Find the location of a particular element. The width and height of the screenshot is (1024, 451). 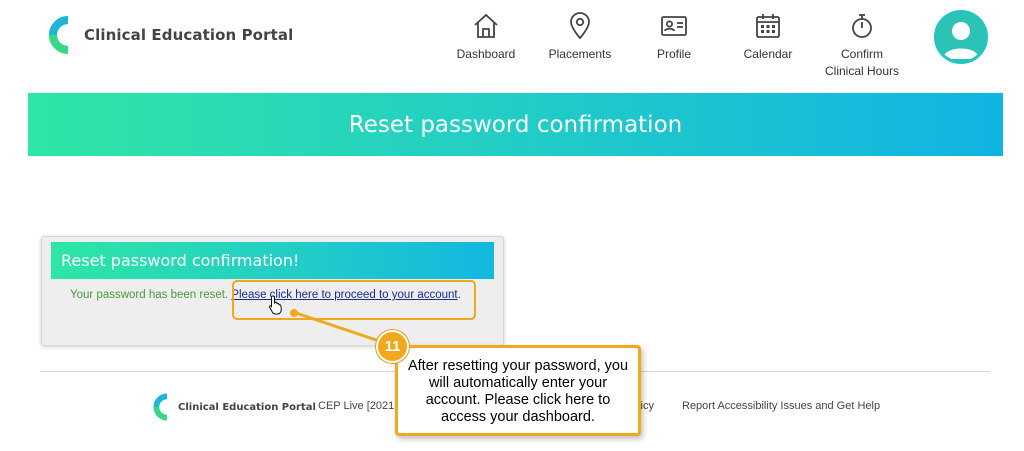

logo-mark-icon is located at coordinates (59, 35).